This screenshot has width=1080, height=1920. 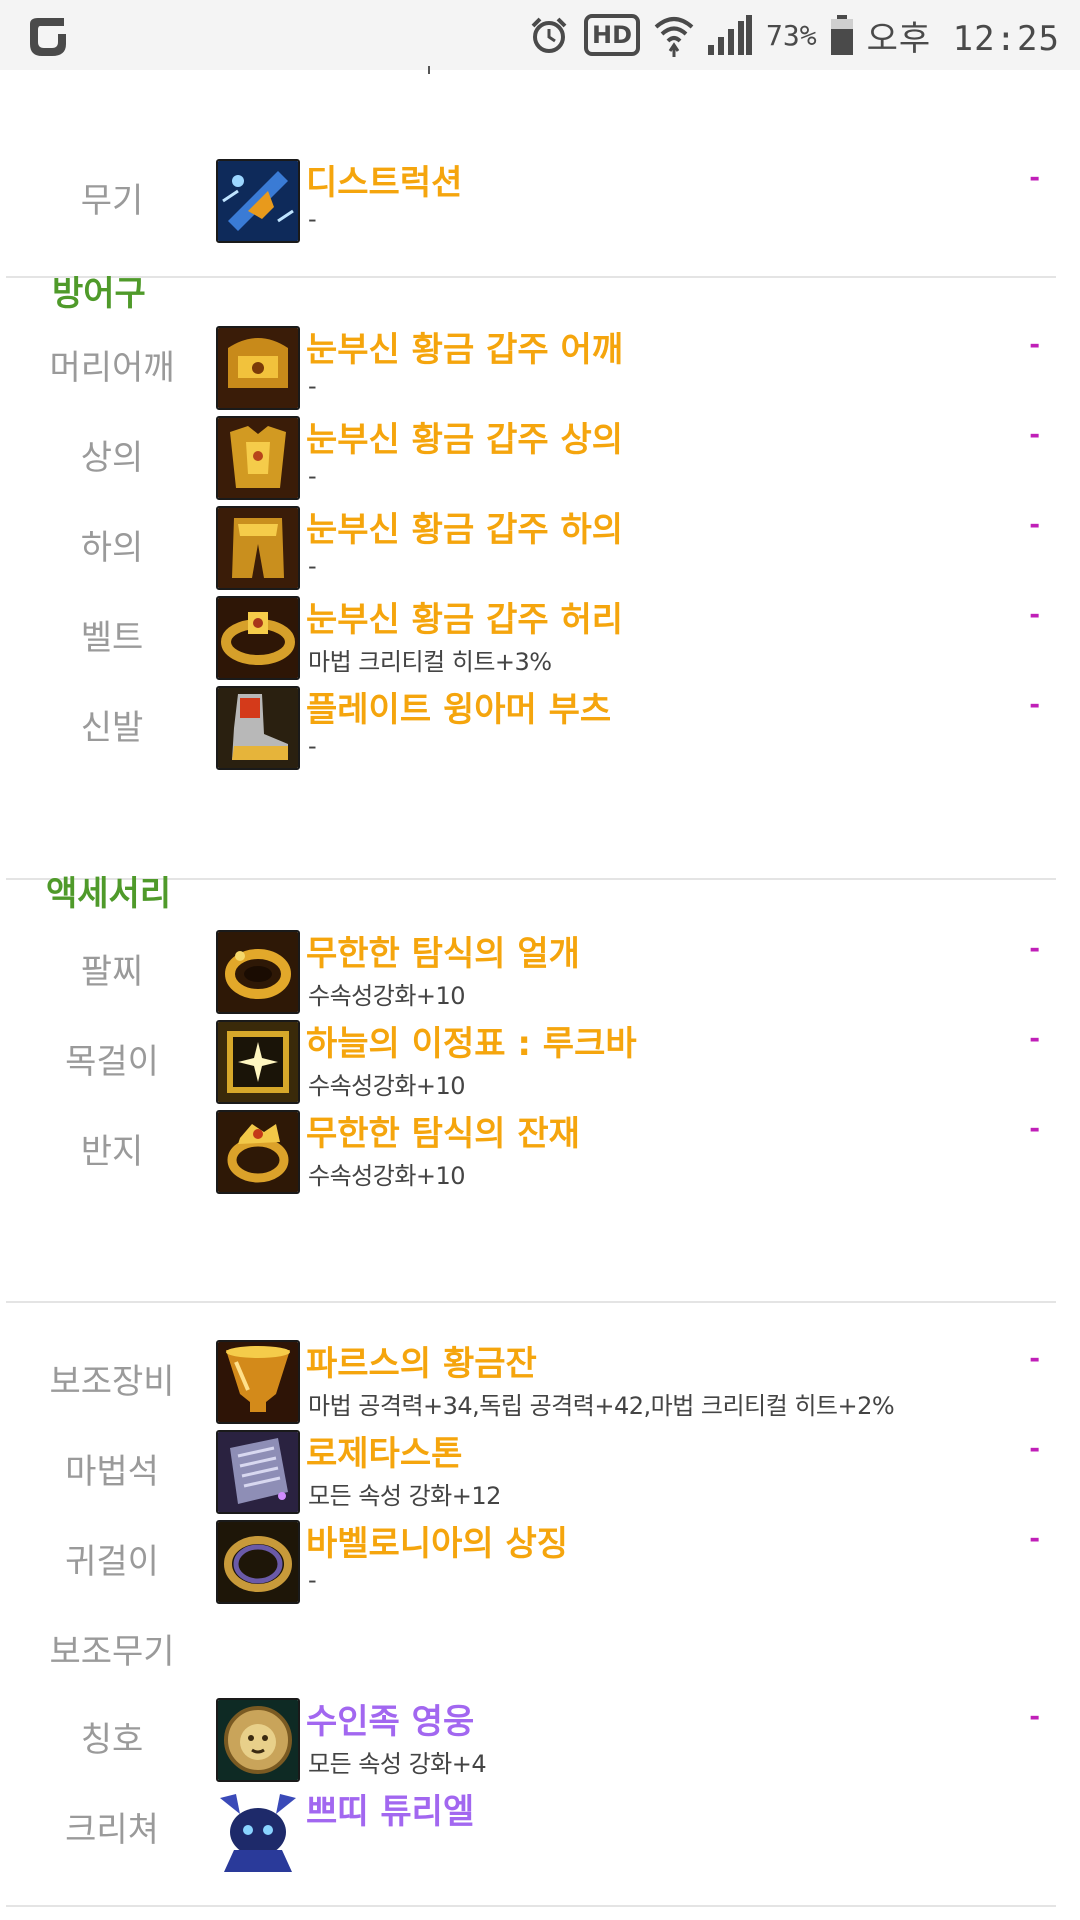 What do you see at coordinates (258, 458) in the screenshot?
I see `top-icon` at bounding box center [258, 458].